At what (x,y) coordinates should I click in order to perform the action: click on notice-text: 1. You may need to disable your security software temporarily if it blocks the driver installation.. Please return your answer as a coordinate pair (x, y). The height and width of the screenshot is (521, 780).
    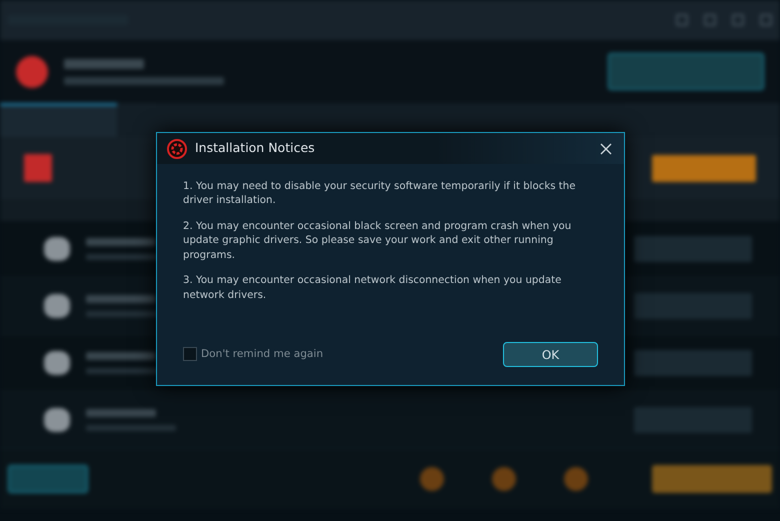
    Looking at the image, I should click on (379, 194).